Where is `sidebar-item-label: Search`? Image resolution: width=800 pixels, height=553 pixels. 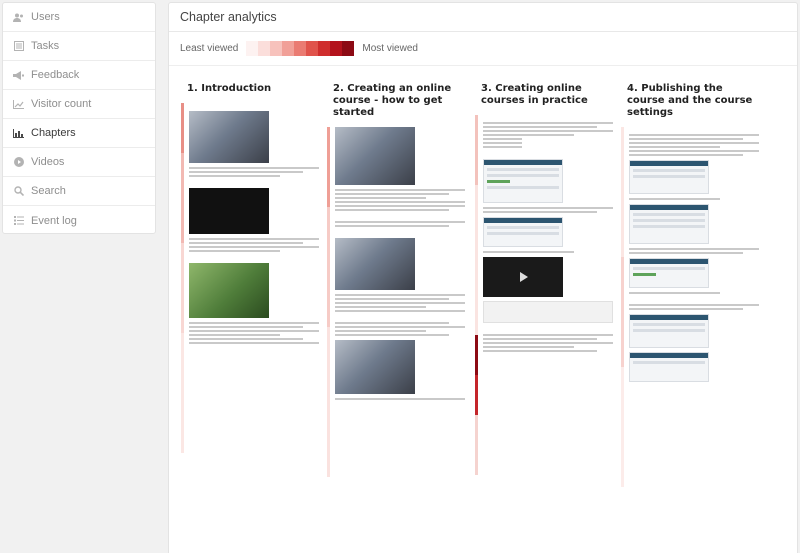
sidebar-item-label: Search is located at coordinates (48, 191).